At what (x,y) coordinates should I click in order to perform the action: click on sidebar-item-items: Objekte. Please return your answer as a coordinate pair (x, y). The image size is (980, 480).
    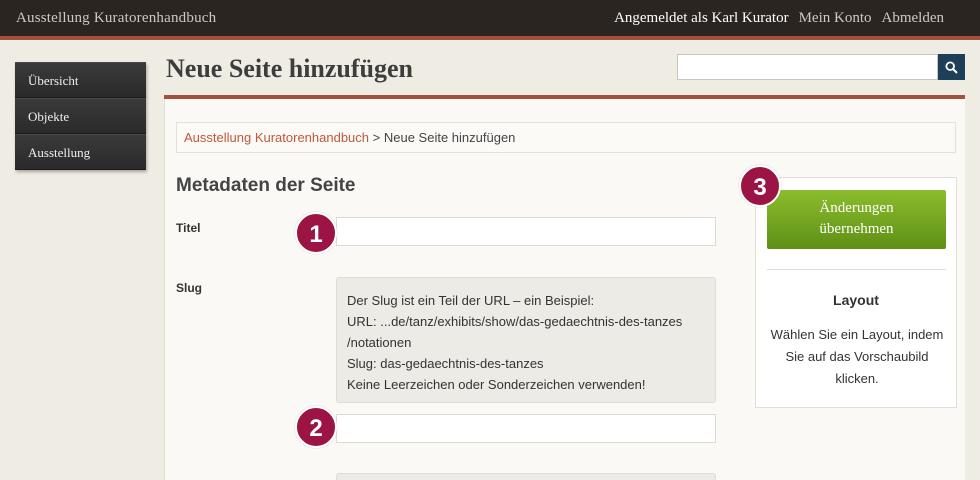
    Looking at the image, I should click on (80, 116).